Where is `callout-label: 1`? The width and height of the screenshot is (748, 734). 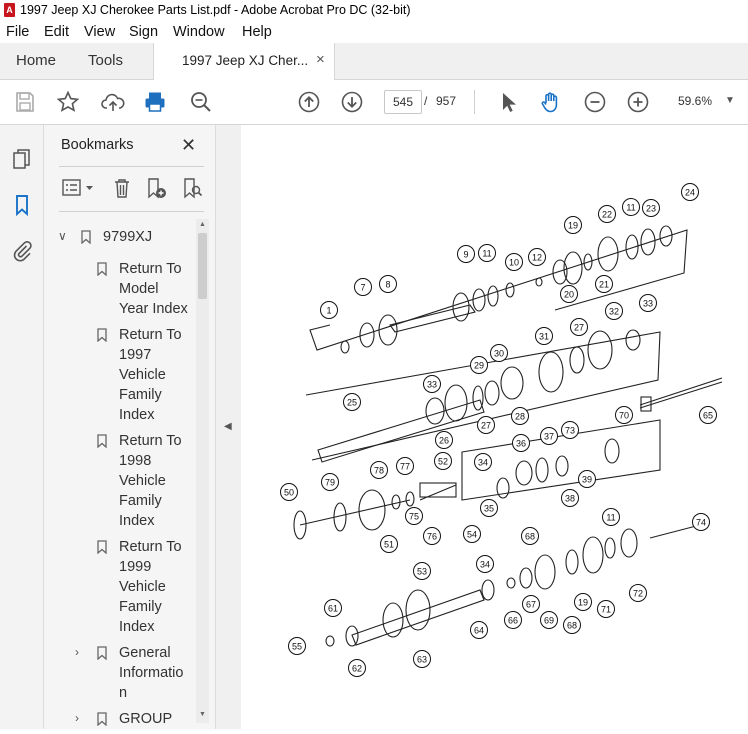
callout-label: 1 is located at coordinates (328, 310).